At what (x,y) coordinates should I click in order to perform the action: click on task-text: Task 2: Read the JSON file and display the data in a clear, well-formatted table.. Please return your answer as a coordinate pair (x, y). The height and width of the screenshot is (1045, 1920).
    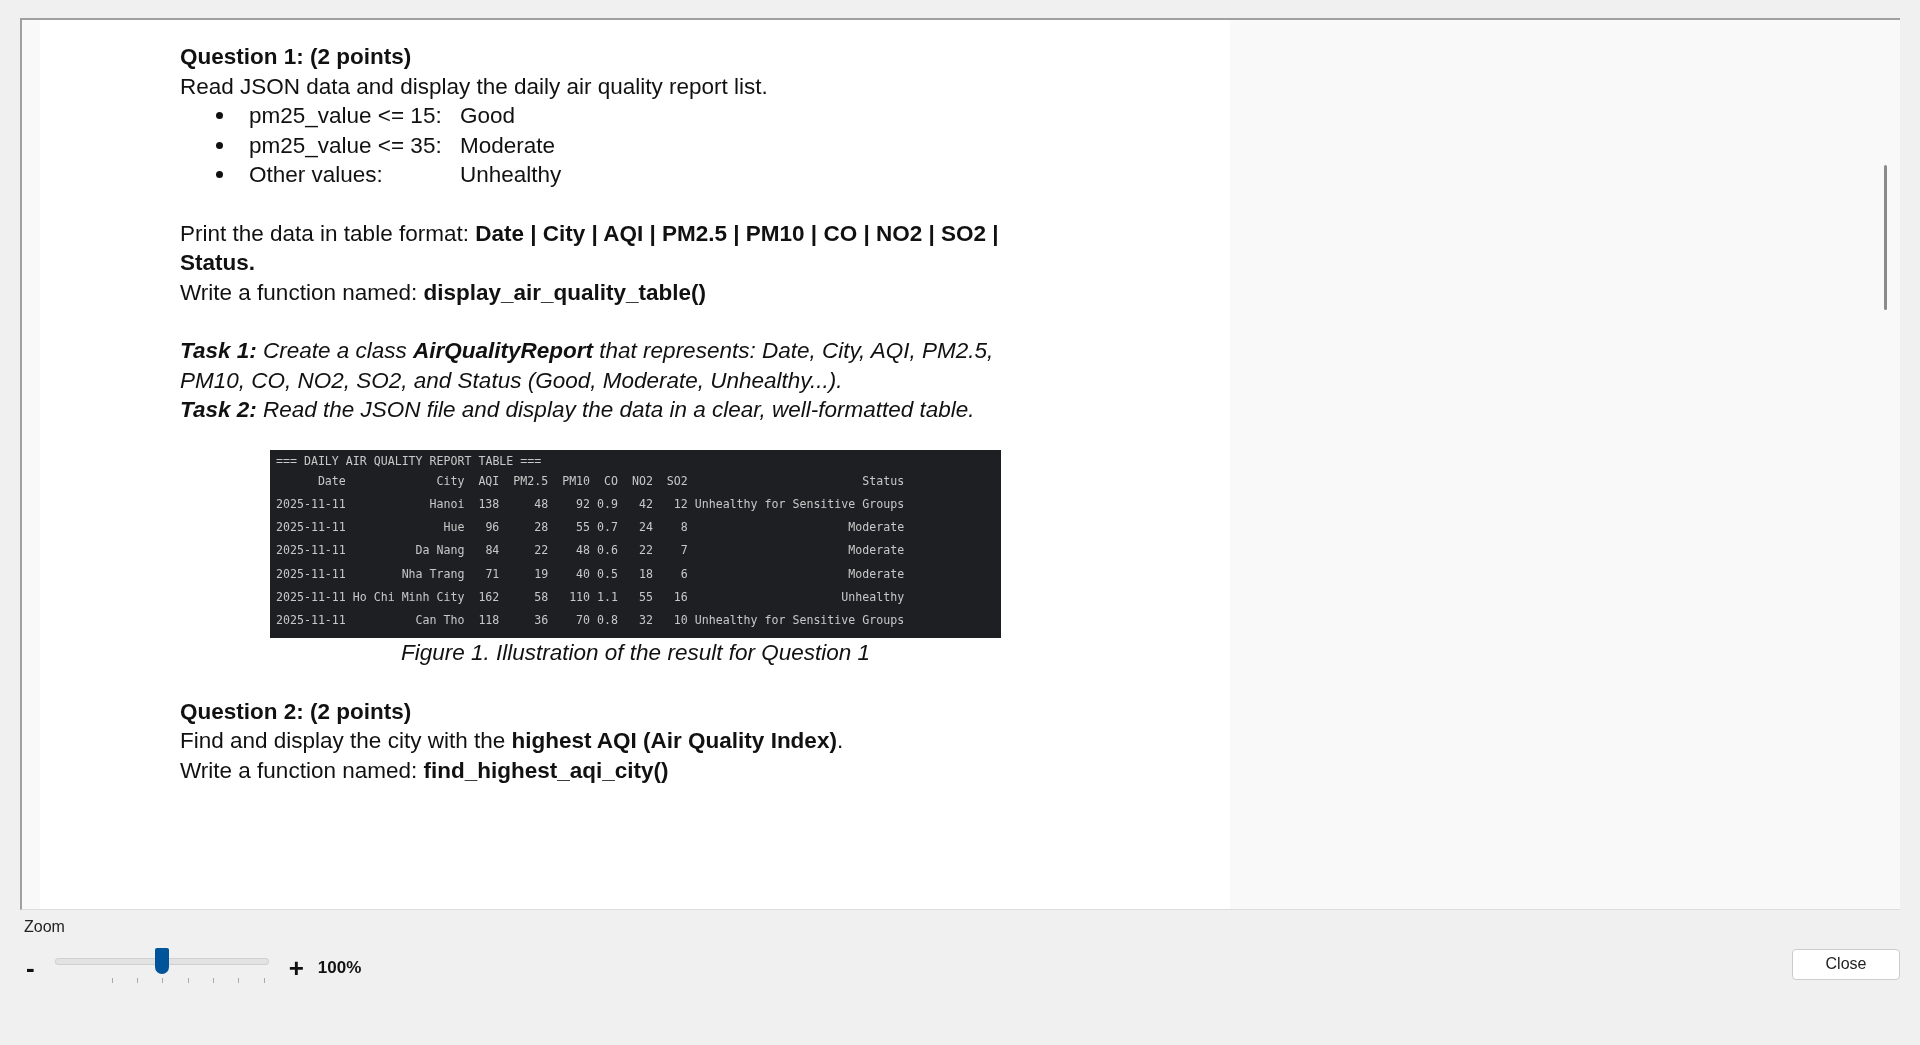
    Looking at the image, I should click on (578, 410).